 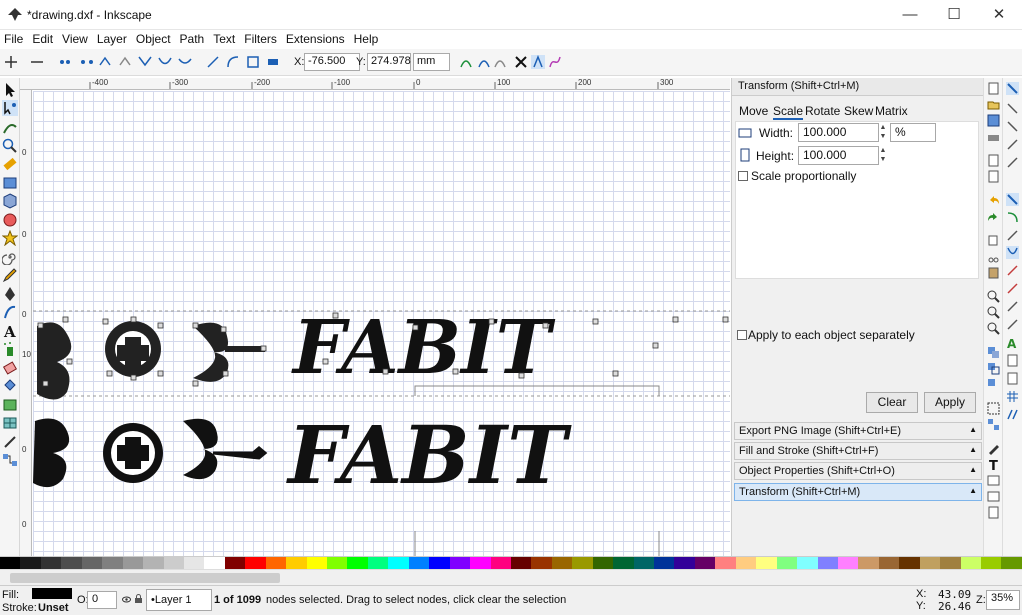 What do you see at coordinates (10, 108) in the screenshot?
I see `node-tool-icon` at bounding box center [10, 108].